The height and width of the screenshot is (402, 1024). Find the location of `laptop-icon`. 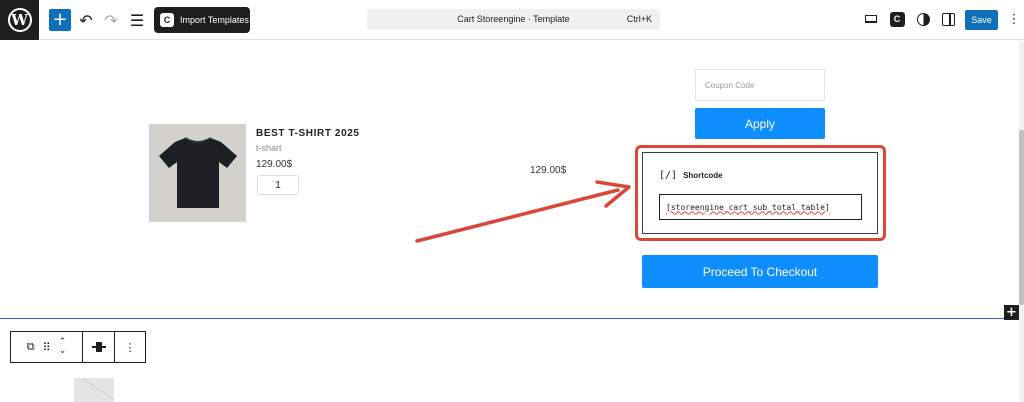

laptop-icon is located at coordinates (871, 19).